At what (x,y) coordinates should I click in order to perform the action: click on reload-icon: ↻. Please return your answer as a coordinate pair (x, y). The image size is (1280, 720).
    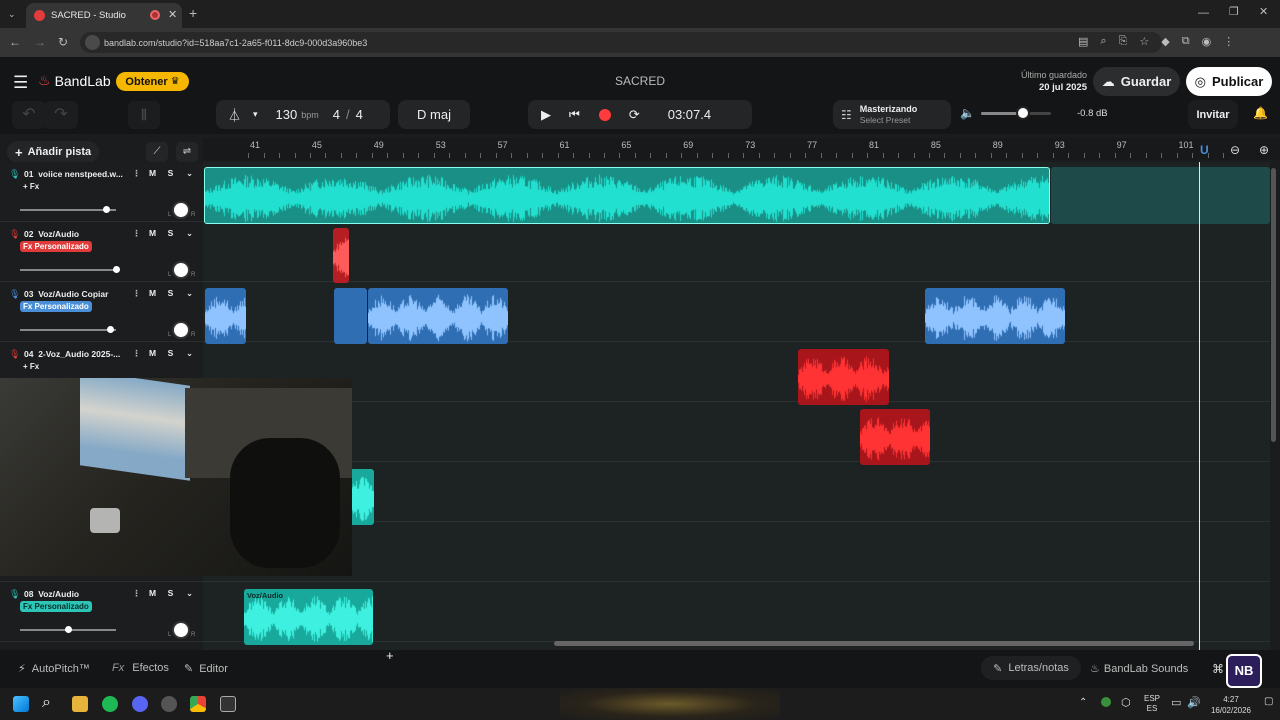
    Looking at the image, I should click on (63, 42).